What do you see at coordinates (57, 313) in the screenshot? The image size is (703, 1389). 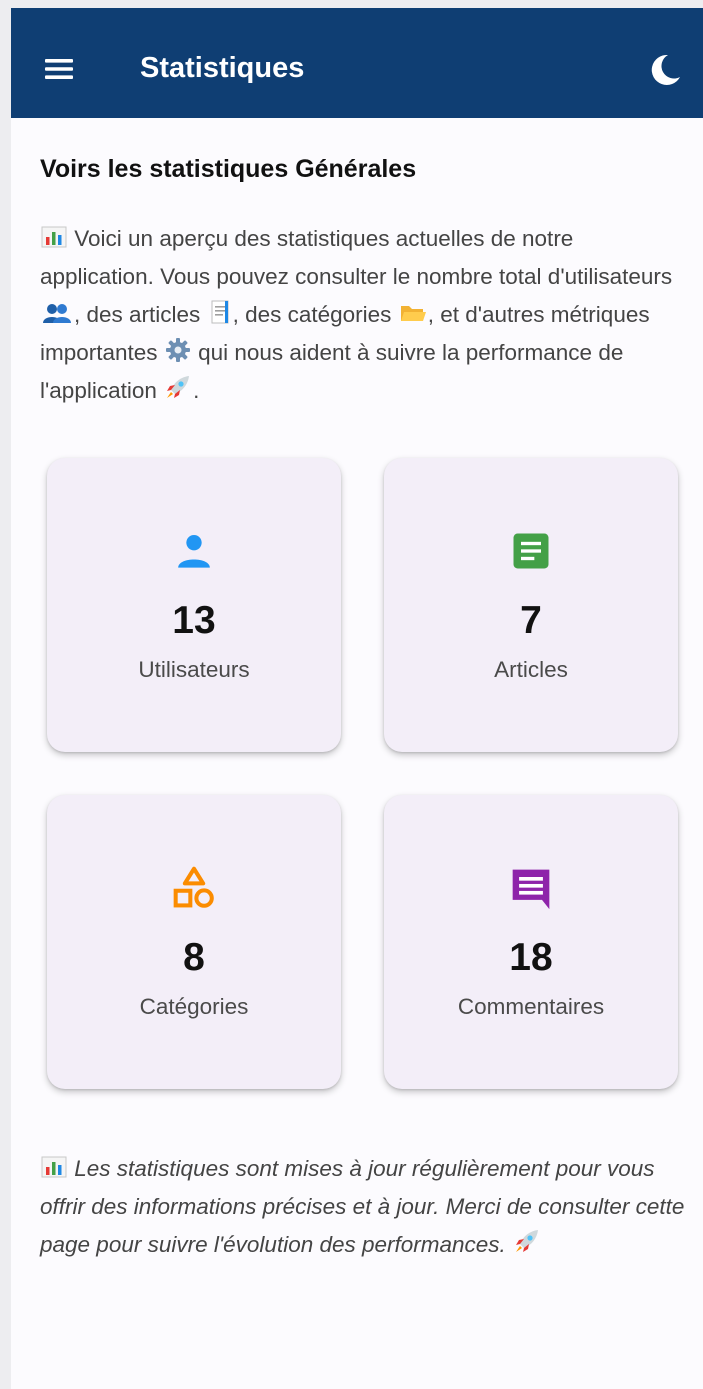 I see `users-emoji-icon` at bounding box center [57, 313].